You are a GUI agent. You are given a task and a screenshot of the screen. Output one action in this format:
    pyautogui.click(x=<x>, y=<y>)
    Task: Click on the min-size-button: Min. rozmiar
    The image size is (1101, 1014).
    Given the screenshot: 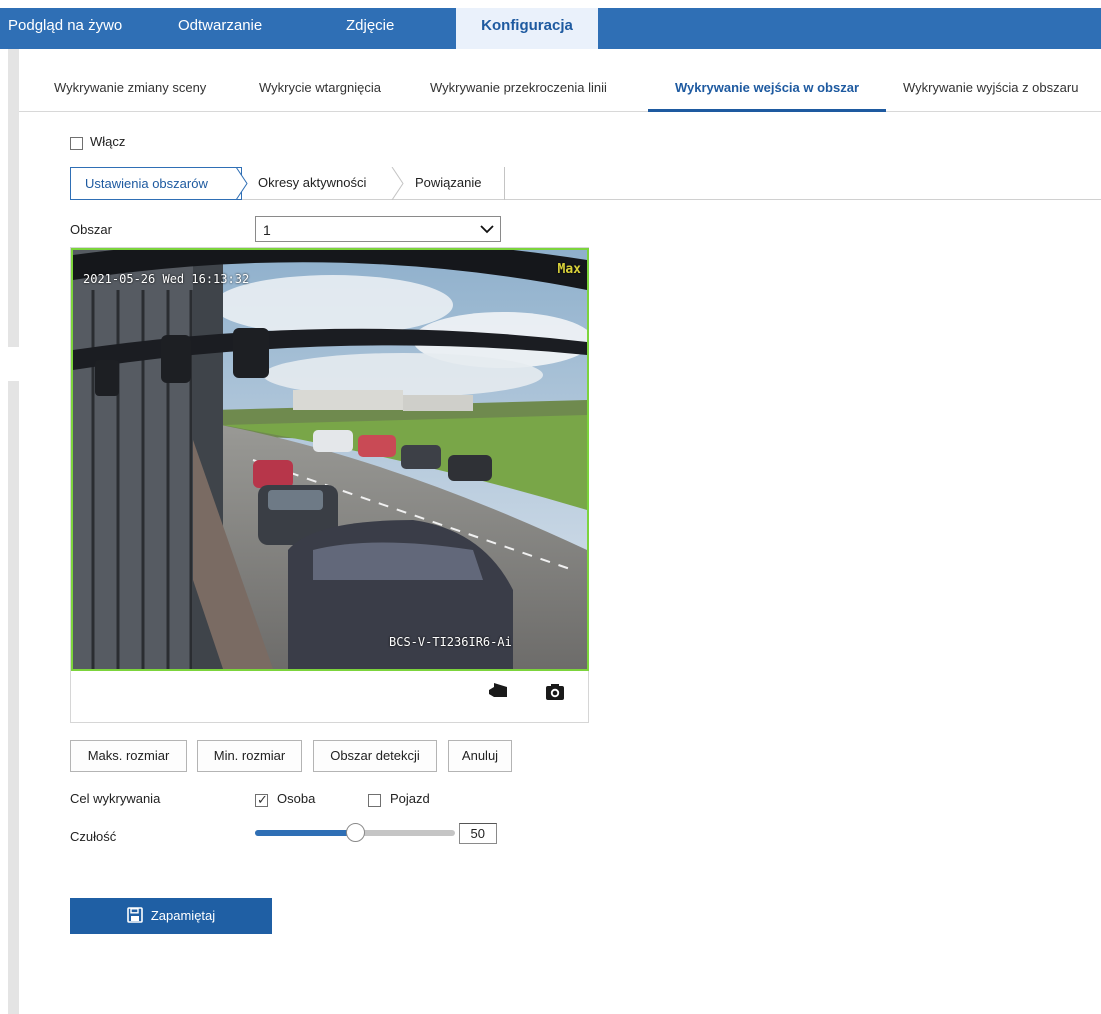 What is the action you would take?
    pyautogui.click(x=249, y=756)
    